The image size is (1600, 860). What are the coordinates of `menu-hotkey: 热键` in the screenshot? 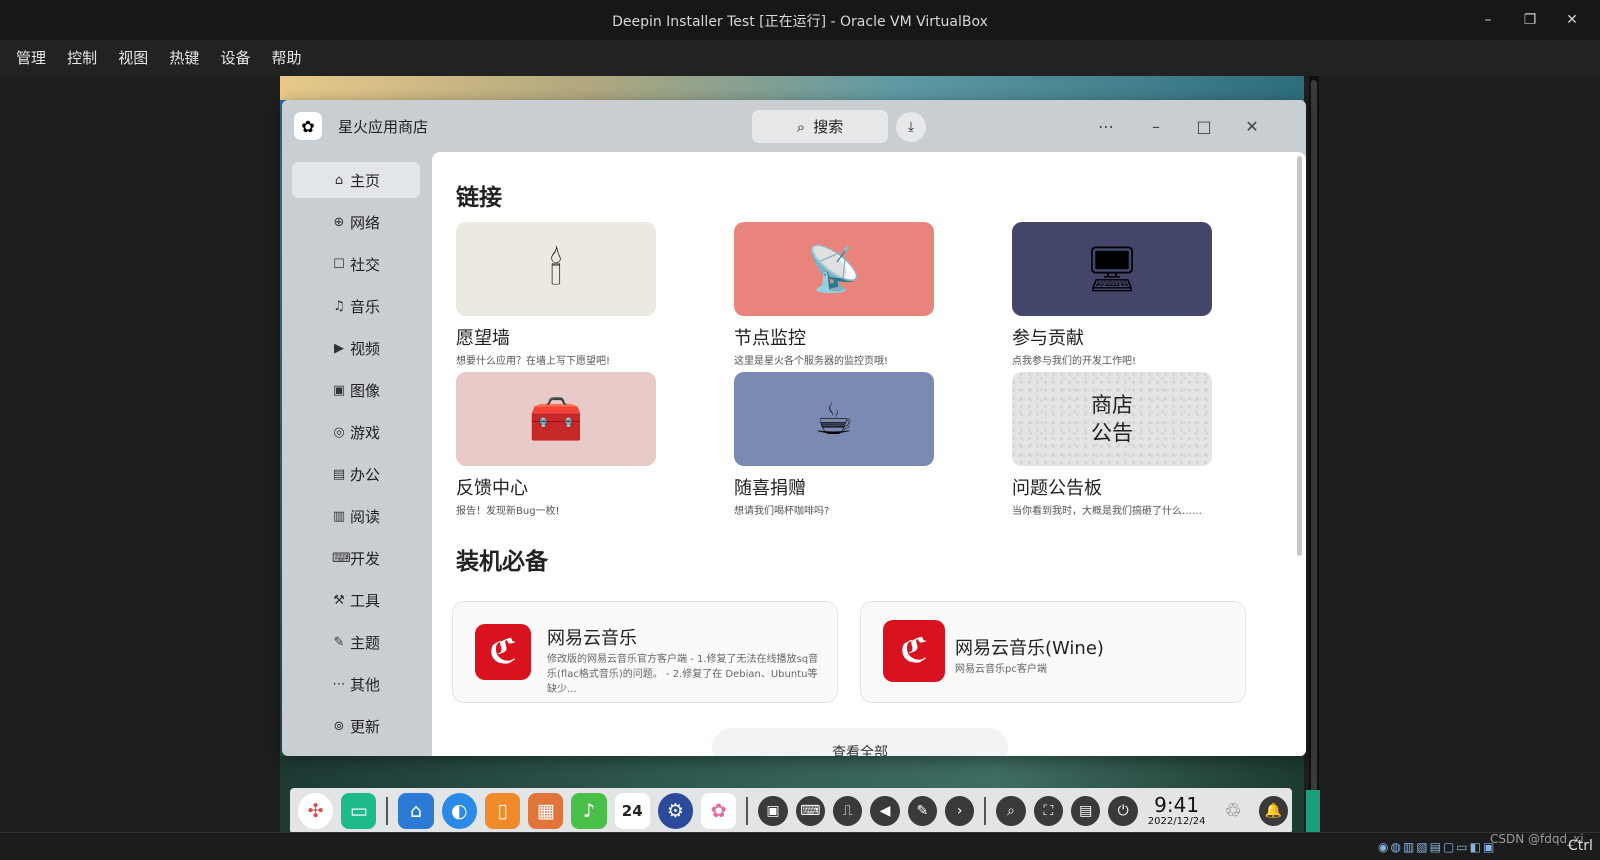 It's located at (184, 58).